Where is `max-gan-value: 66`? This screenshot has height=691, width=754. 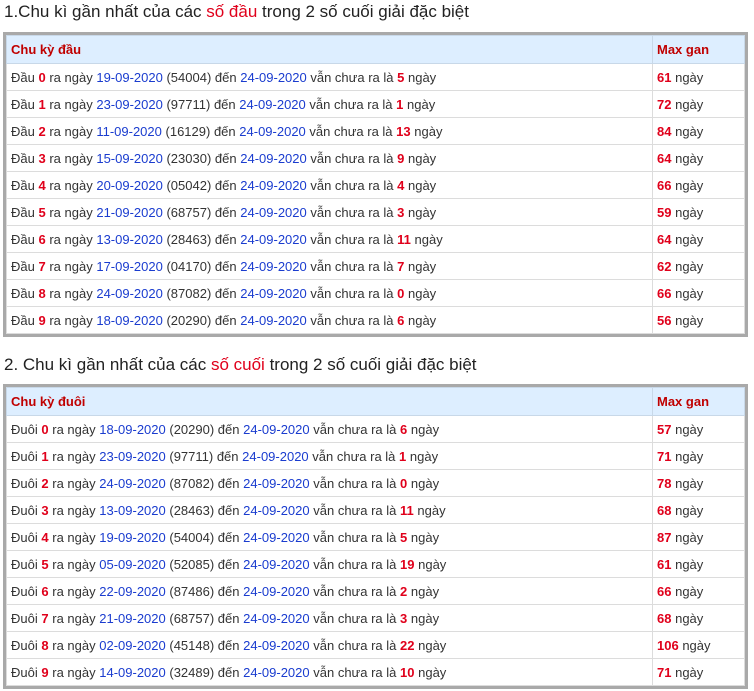 max-gan-value: 66 is located at coordinates (664, 591).